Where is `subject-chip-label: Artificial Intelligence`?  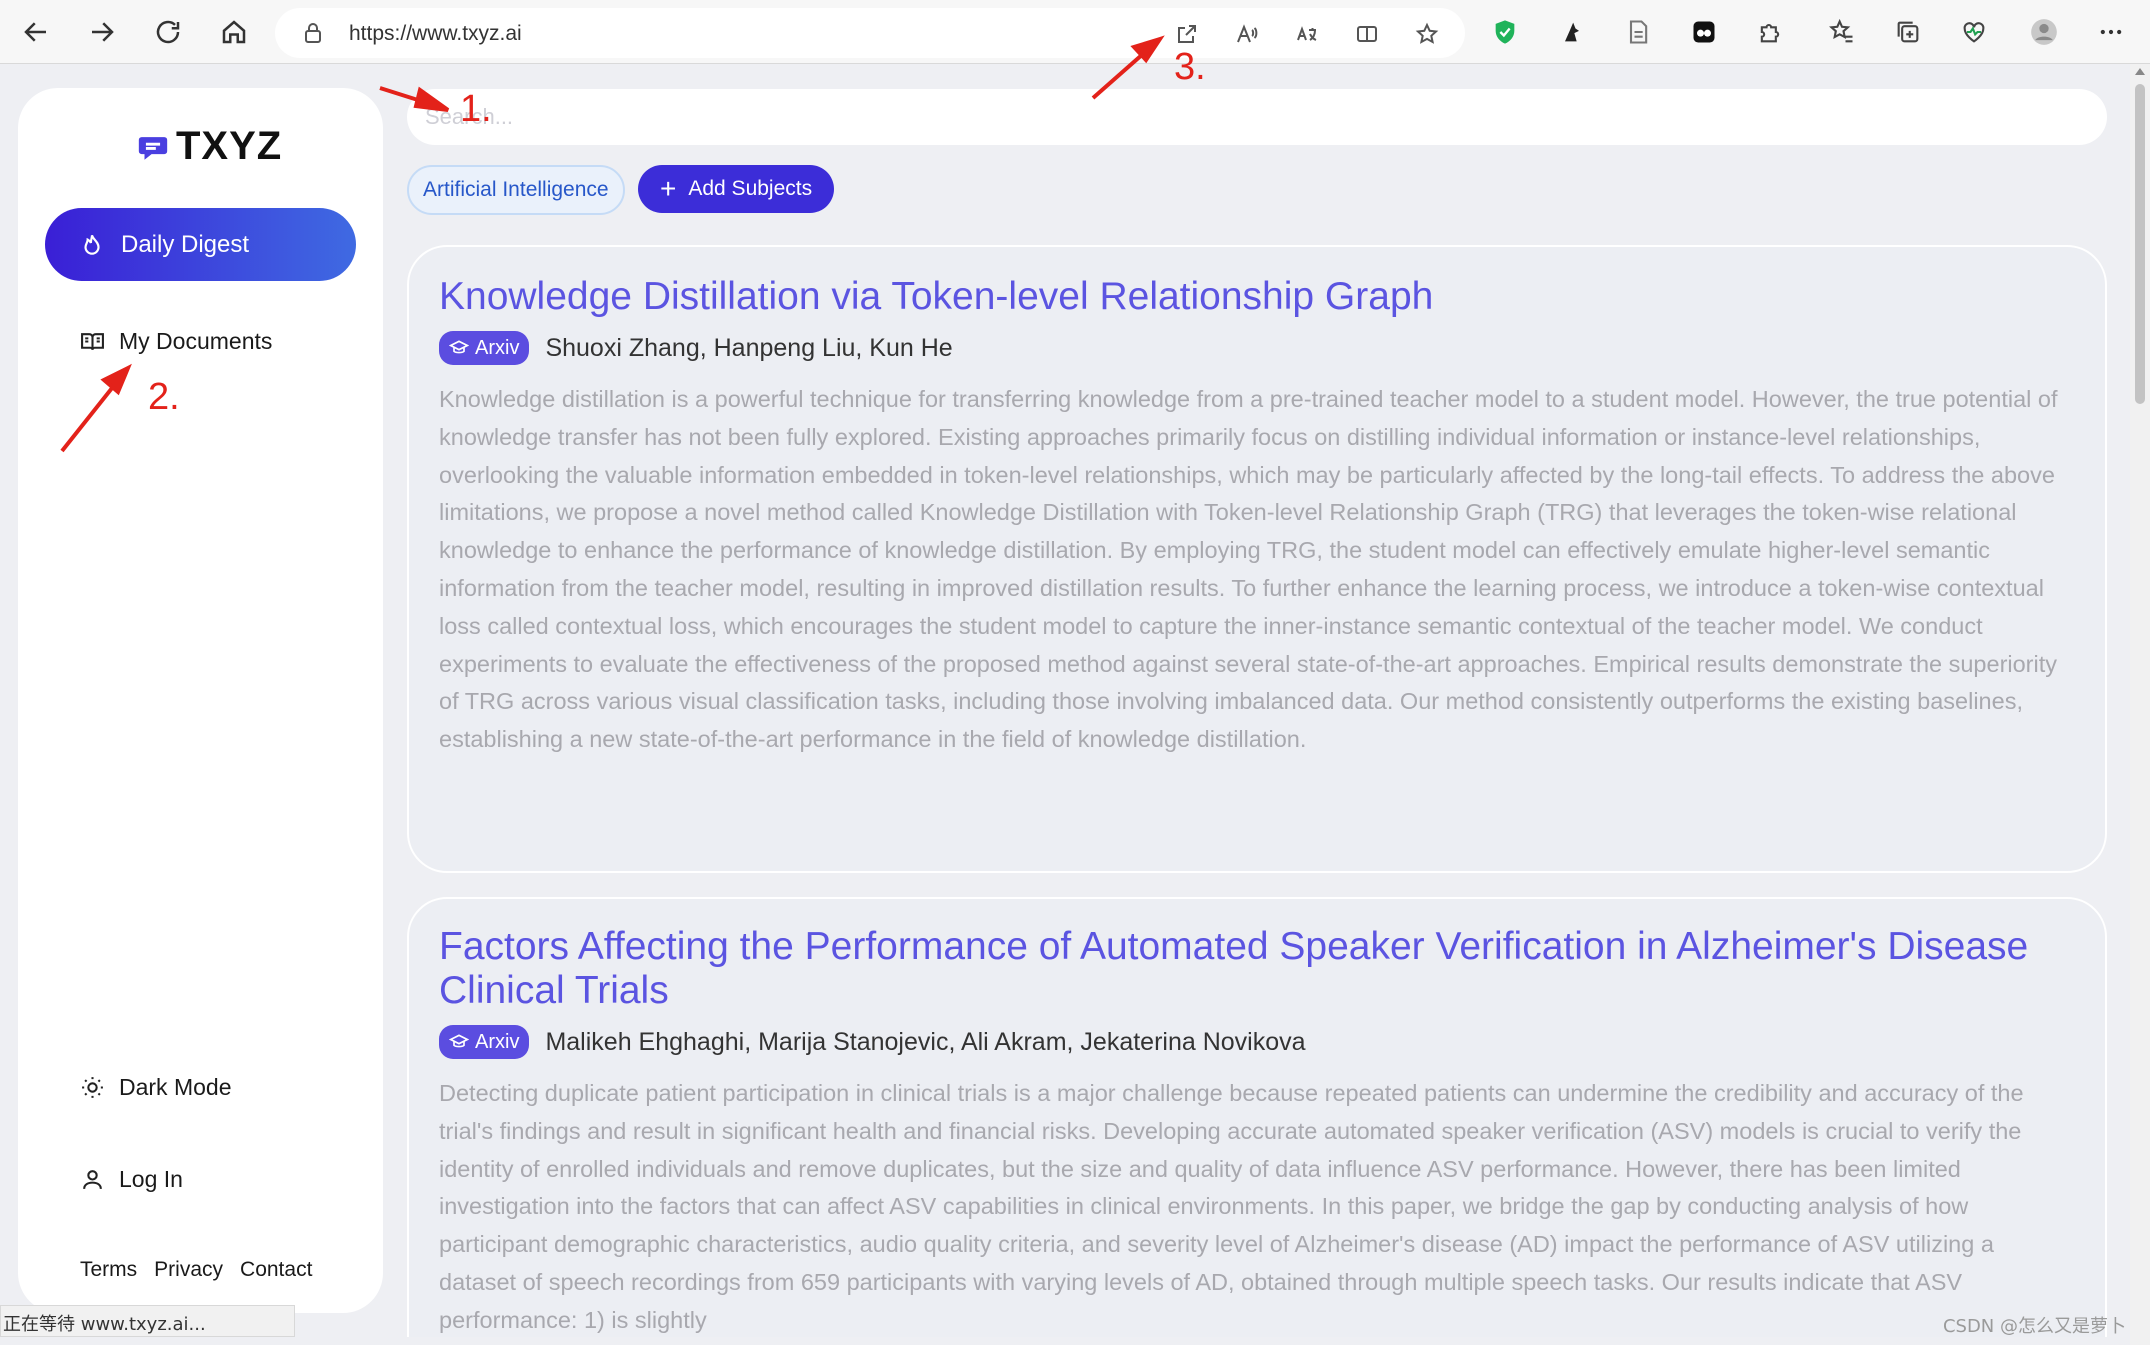
subject-chip-label: Artificial Intelligence is located at coordinates (516, 189).